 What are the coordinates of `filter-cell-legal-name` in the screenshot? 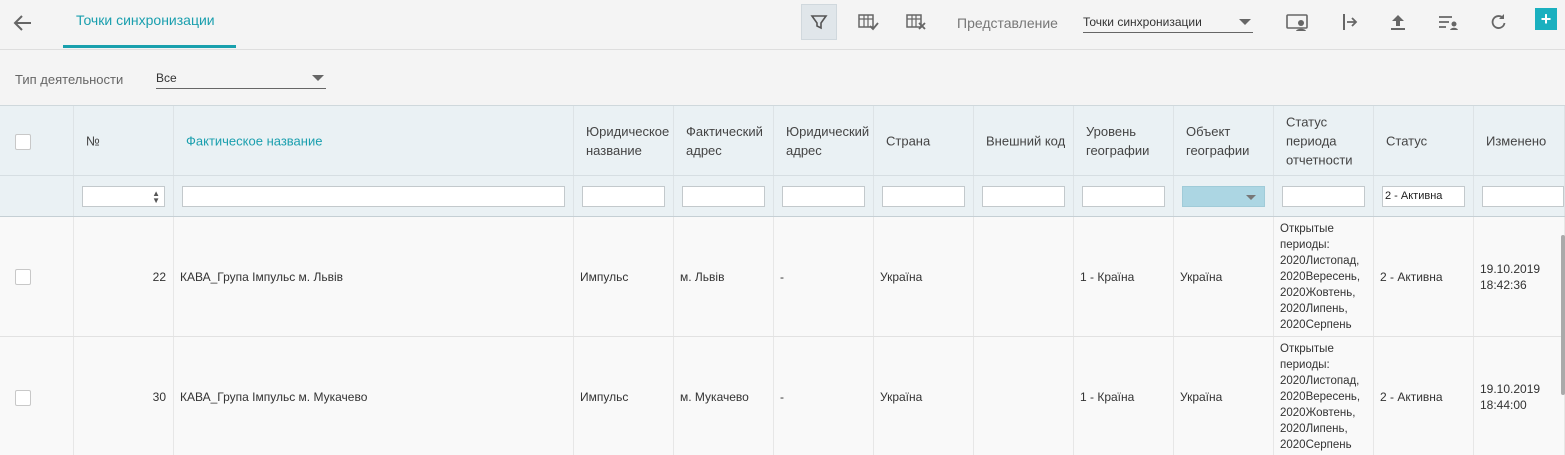 It's located at (624, 196).